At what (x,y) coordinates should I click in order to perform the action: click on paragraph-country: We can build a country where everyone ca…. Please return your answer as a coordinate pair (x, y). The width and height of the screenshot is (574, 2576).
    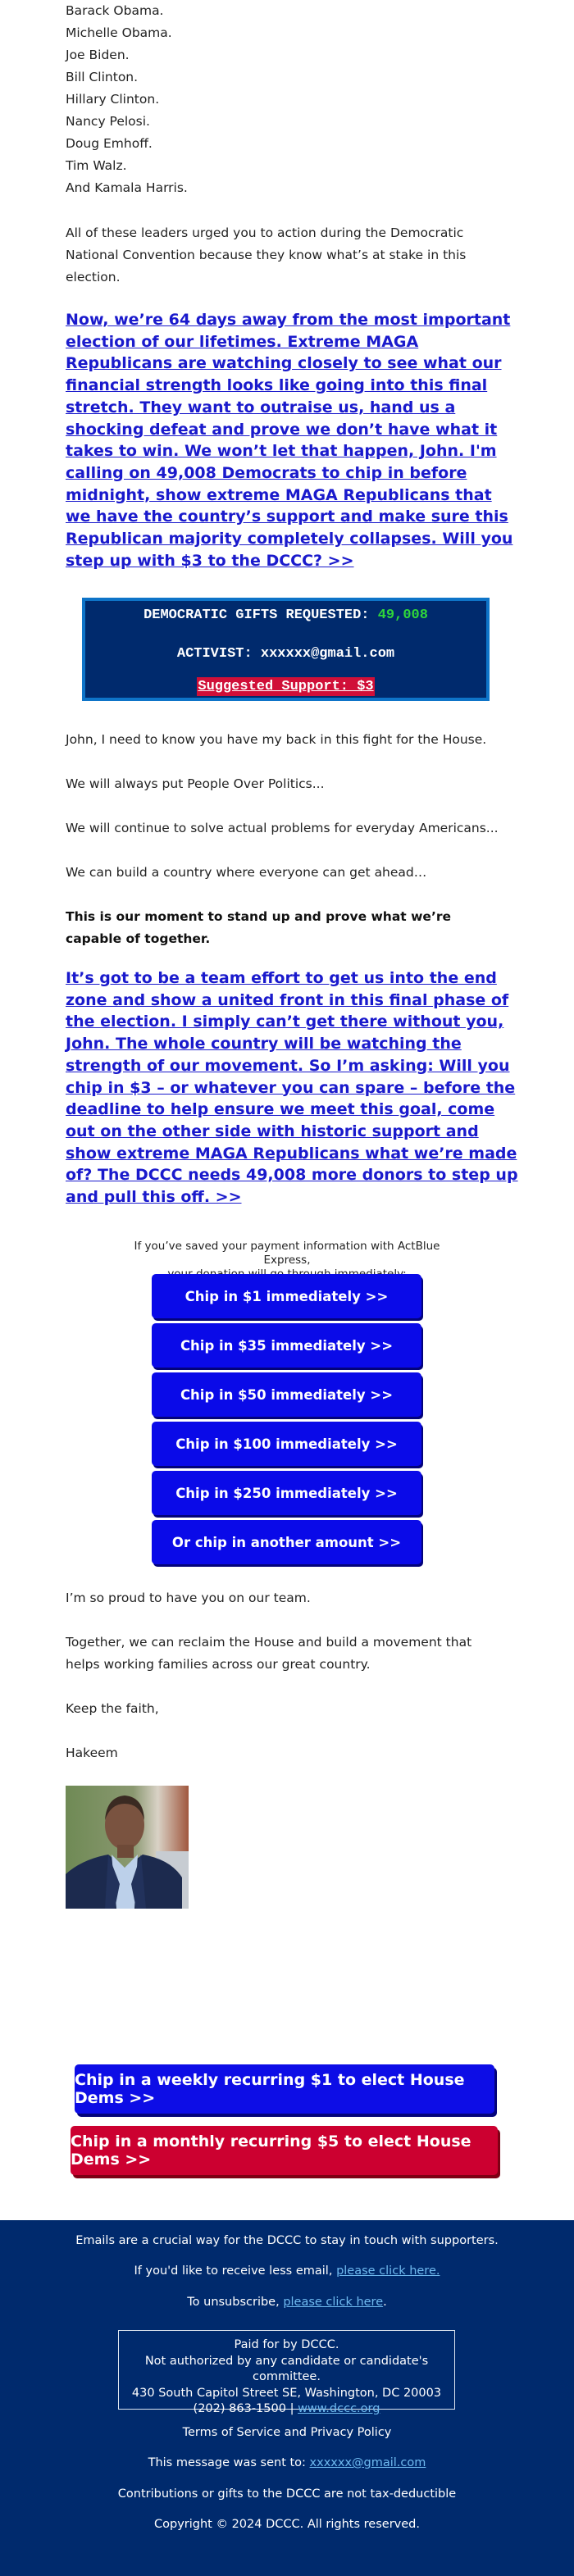
    Looking at the image, I should click on (246, 873).